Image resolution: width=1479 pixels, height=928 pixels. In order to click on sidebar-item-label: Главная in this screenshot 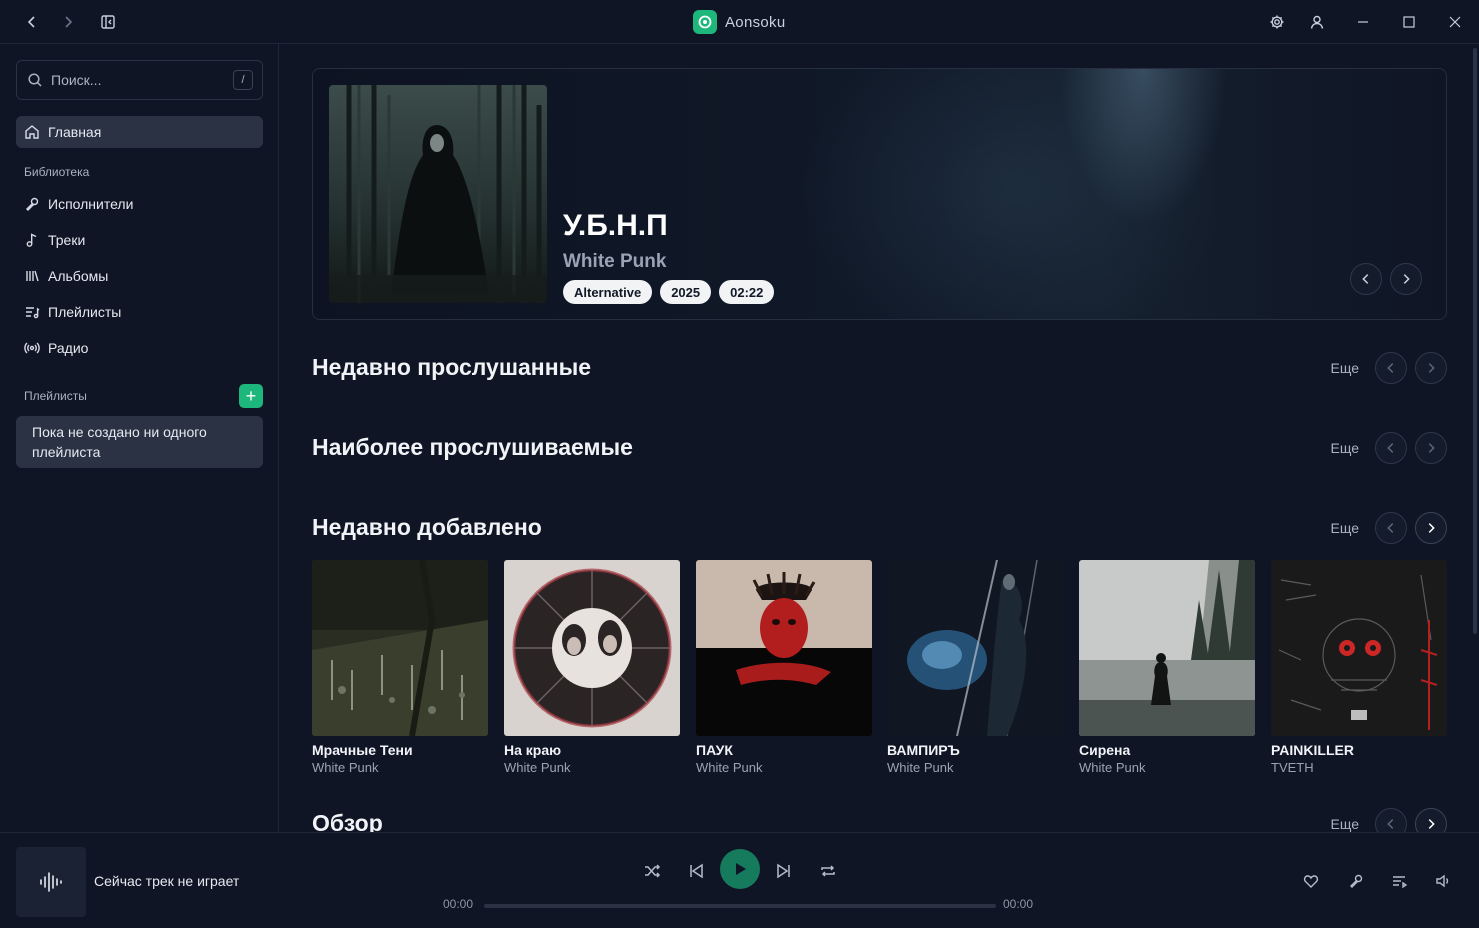, I will do `click(75, 132)`.